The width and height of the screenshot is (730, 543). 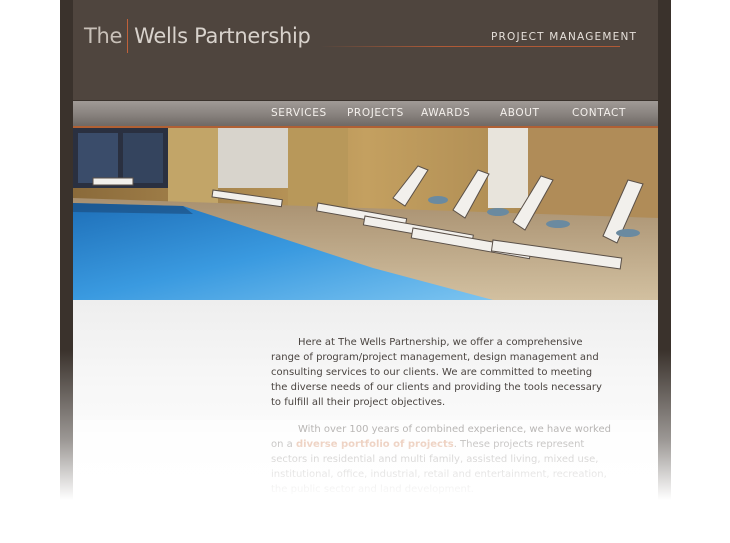 What do you see at coordinates (128, 36) in the screenshot?
I see `logo-divider` at bounding box center [128, 36].